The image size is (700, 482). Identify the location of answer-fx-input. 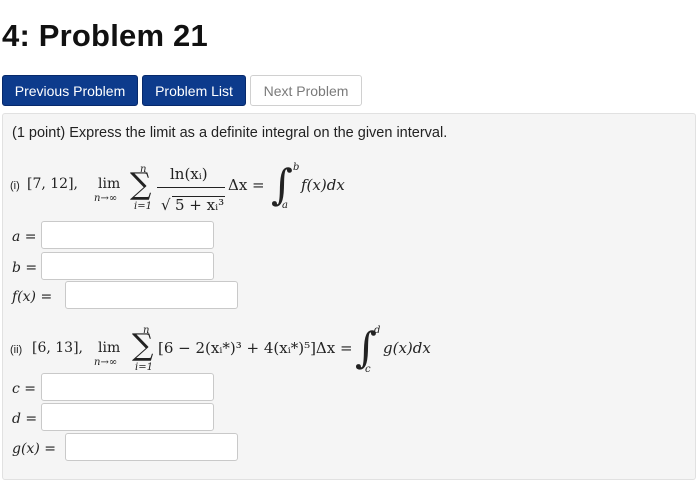
(151, 295).